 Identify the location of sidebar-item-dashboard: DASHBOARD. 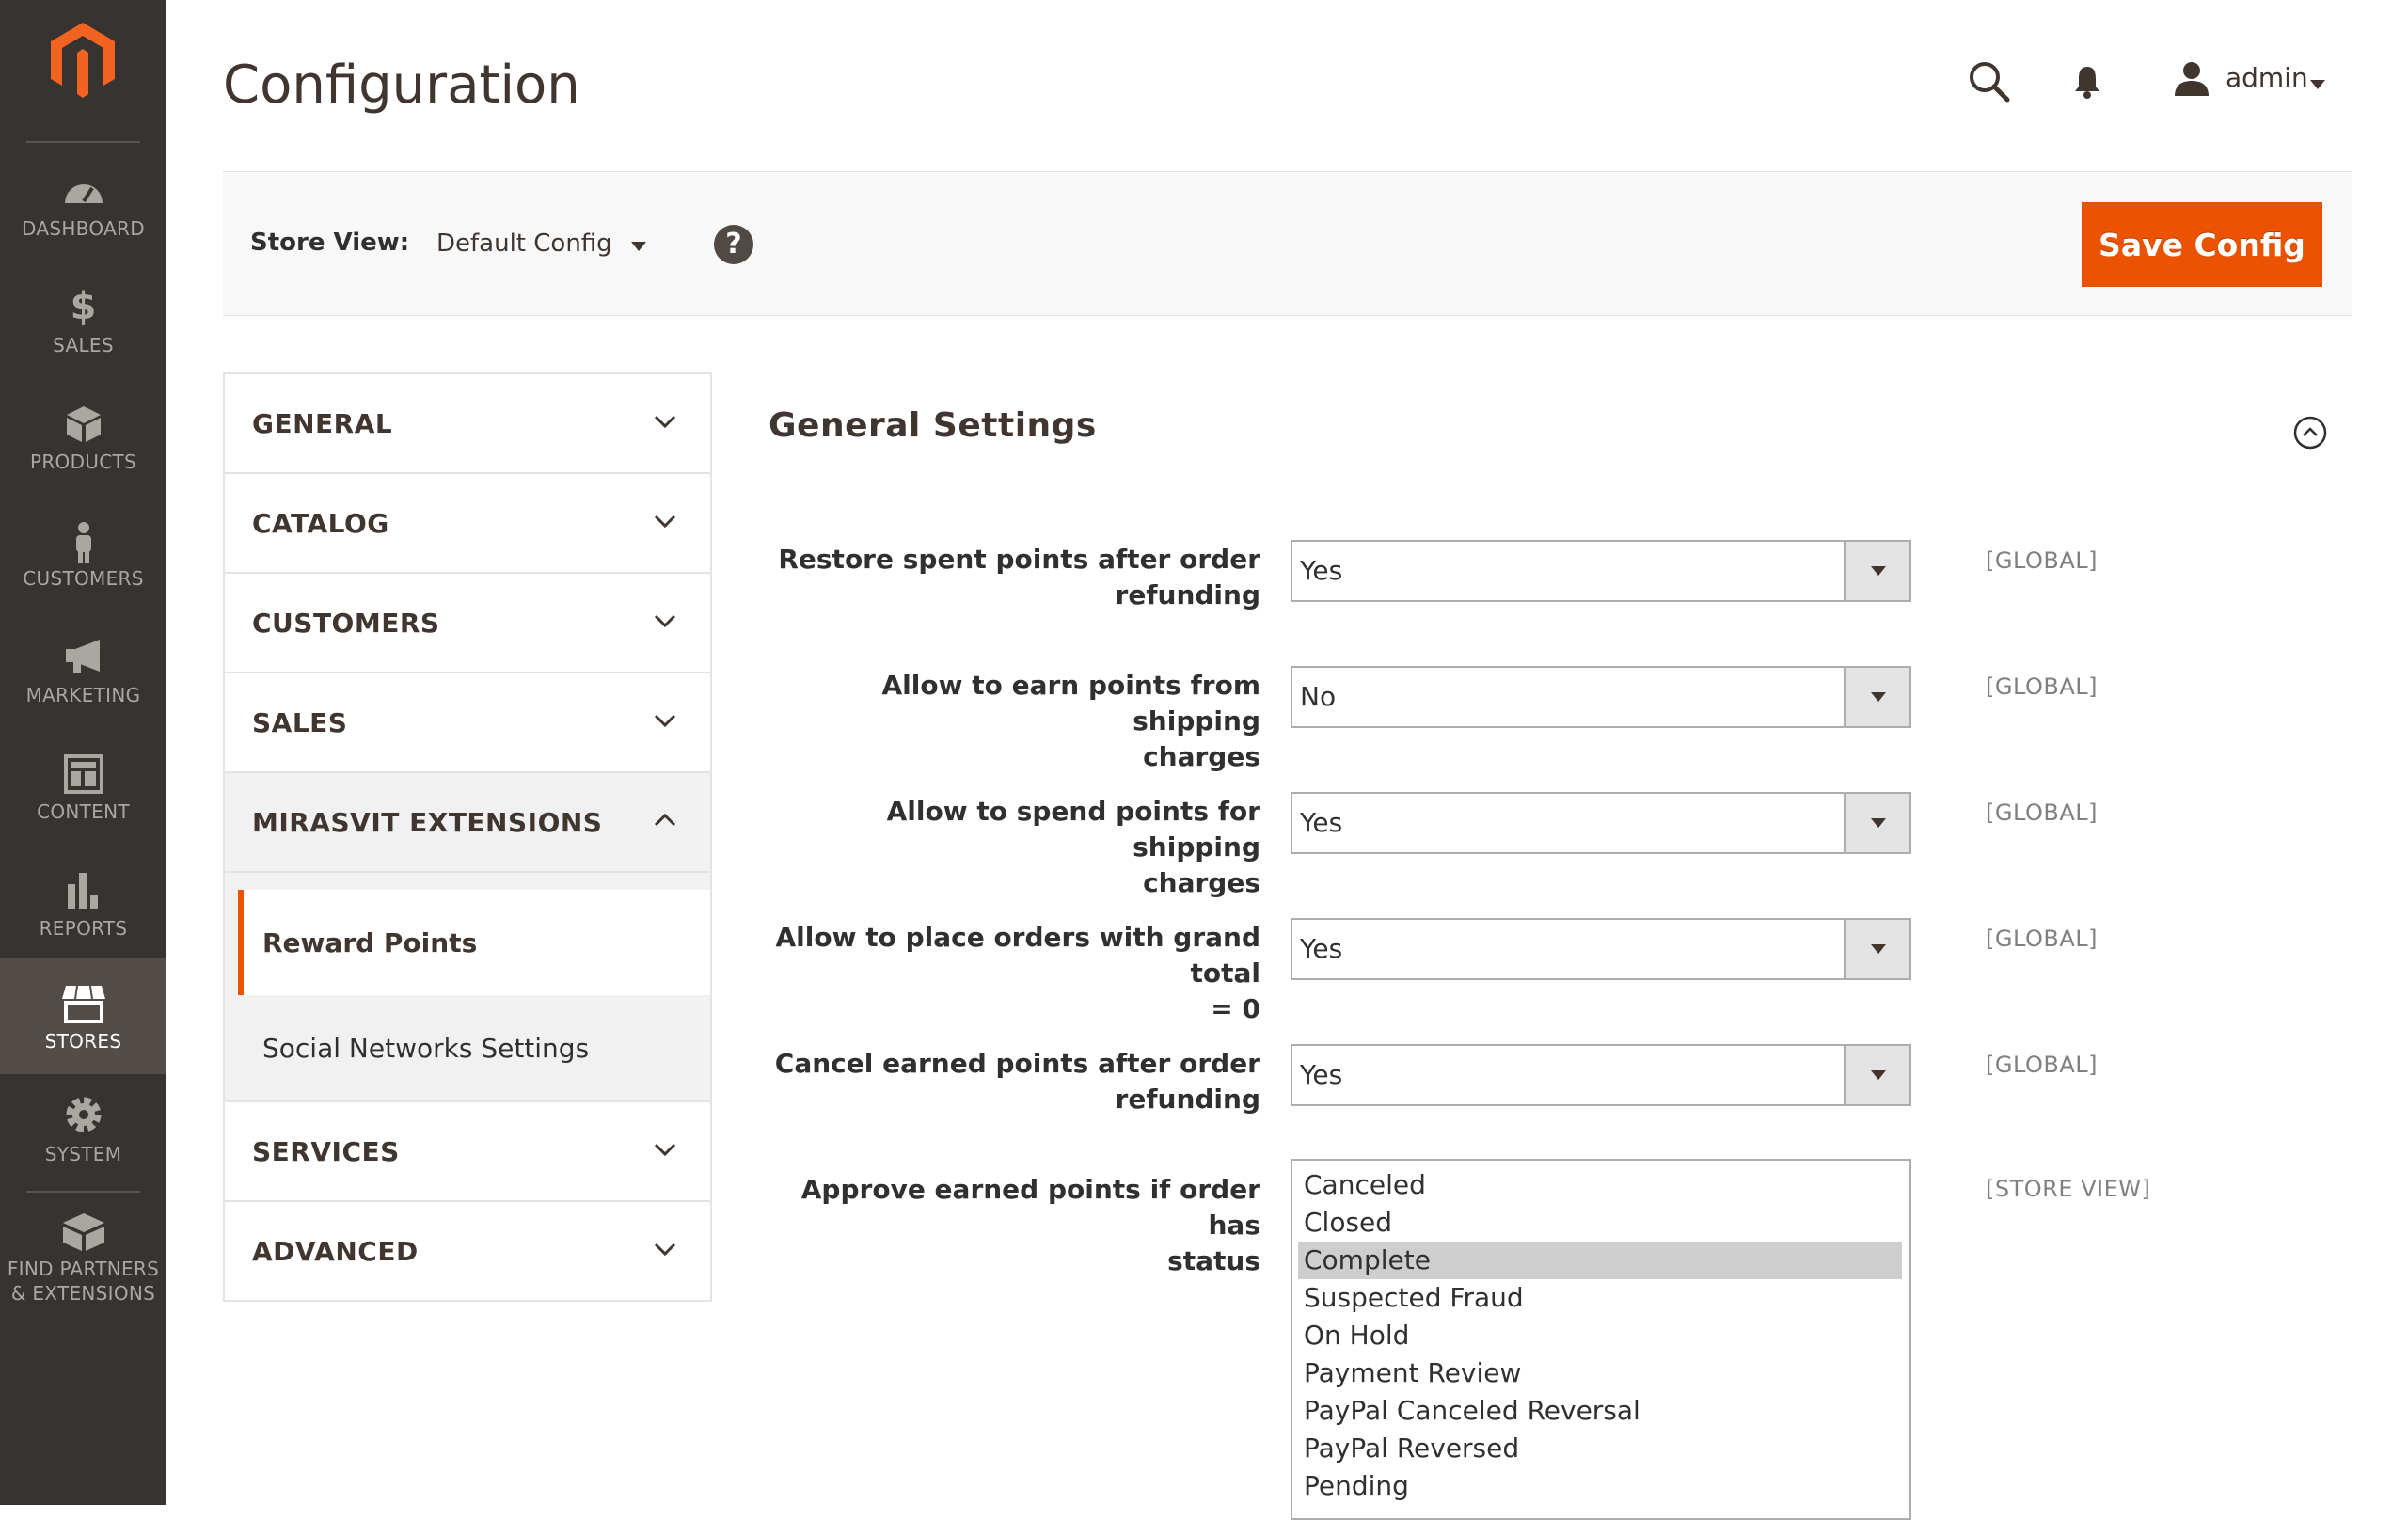
(83, 208).